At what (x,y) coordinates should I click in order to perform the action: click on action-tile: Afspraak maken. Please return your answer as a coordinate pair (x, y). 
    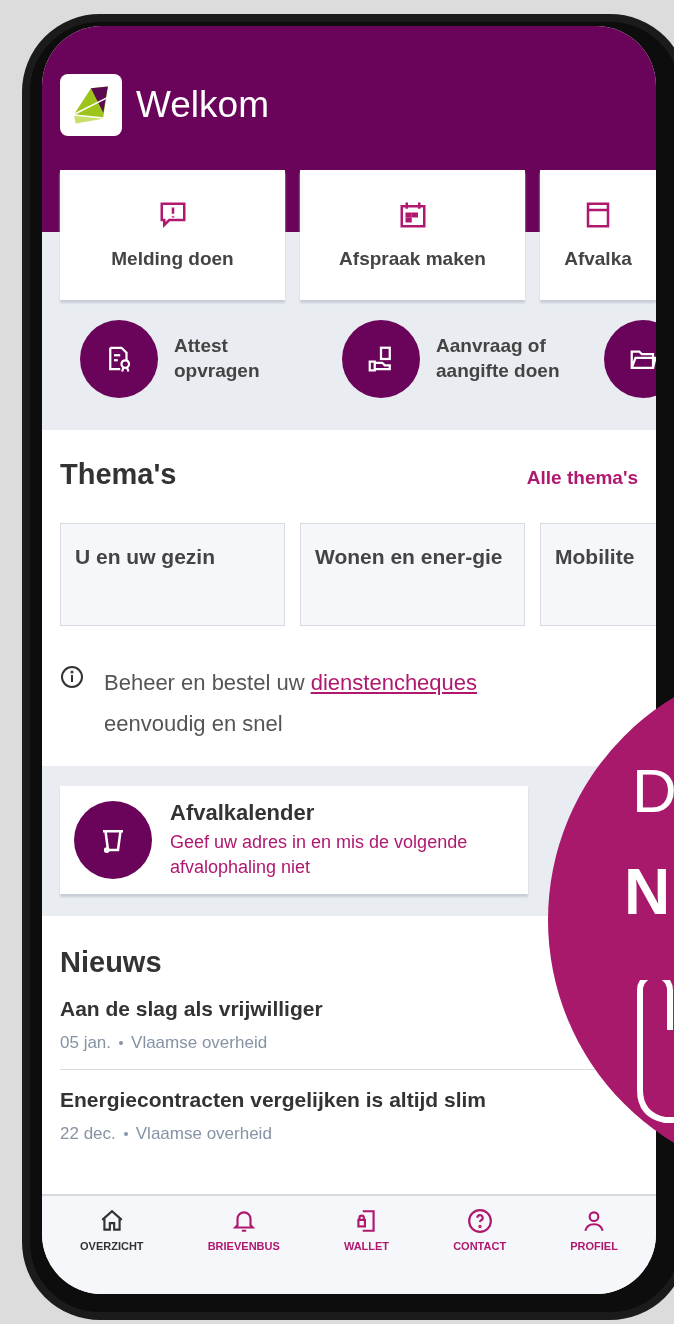
    Looking at the image, I should click on (412, 235).